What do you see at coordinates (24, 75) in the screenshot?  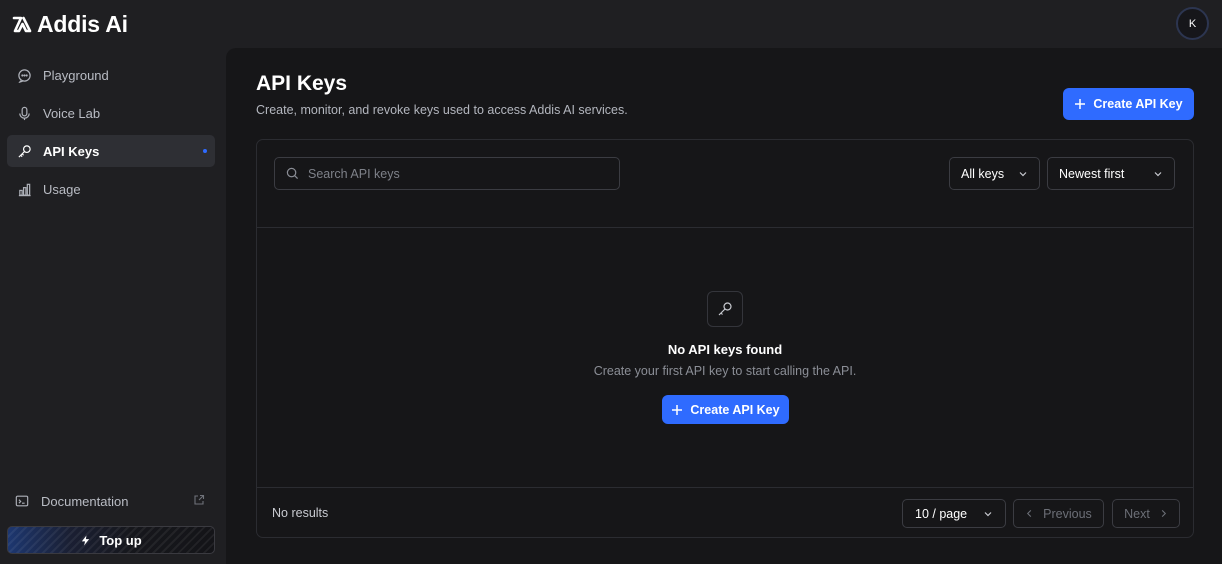 I see `chat-bubble-icon` at bounding box center [24, 75].